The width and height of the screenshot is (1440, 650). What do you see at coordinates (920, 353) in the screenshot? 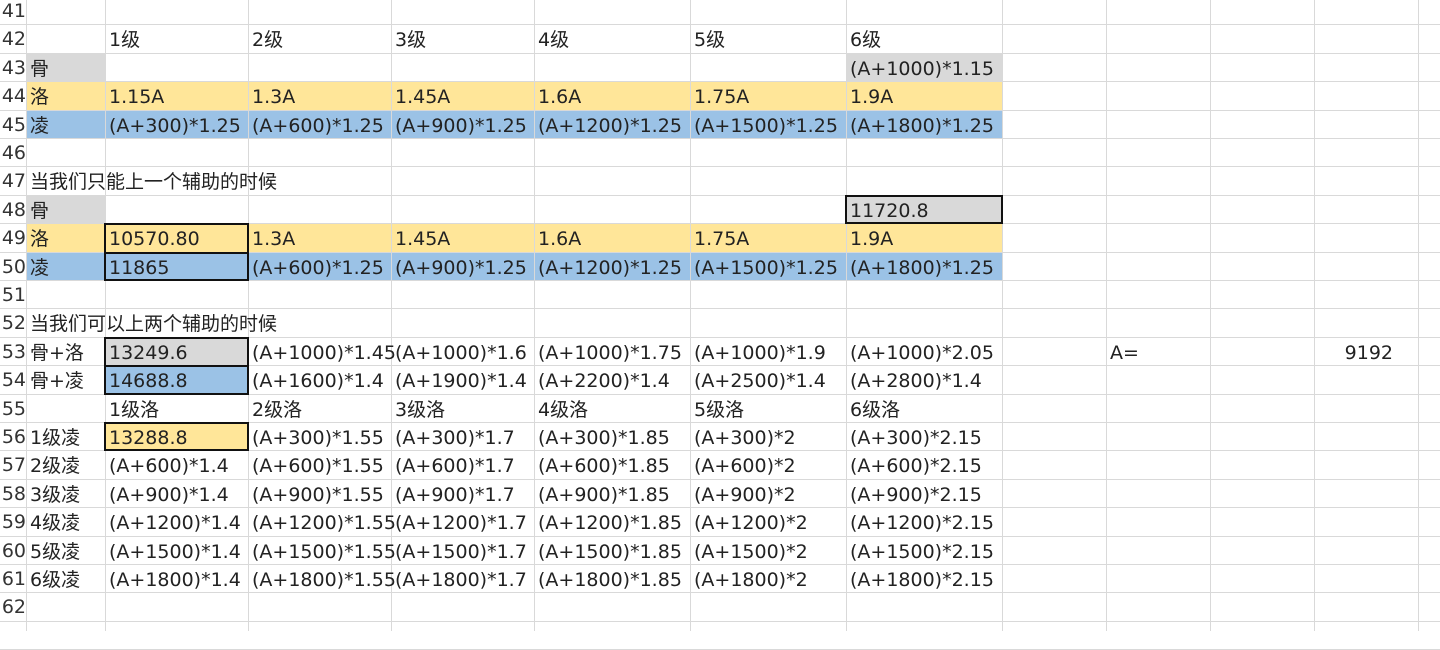
I see `cell: (A+1000)*2.05` at bounding box center [920, 353].